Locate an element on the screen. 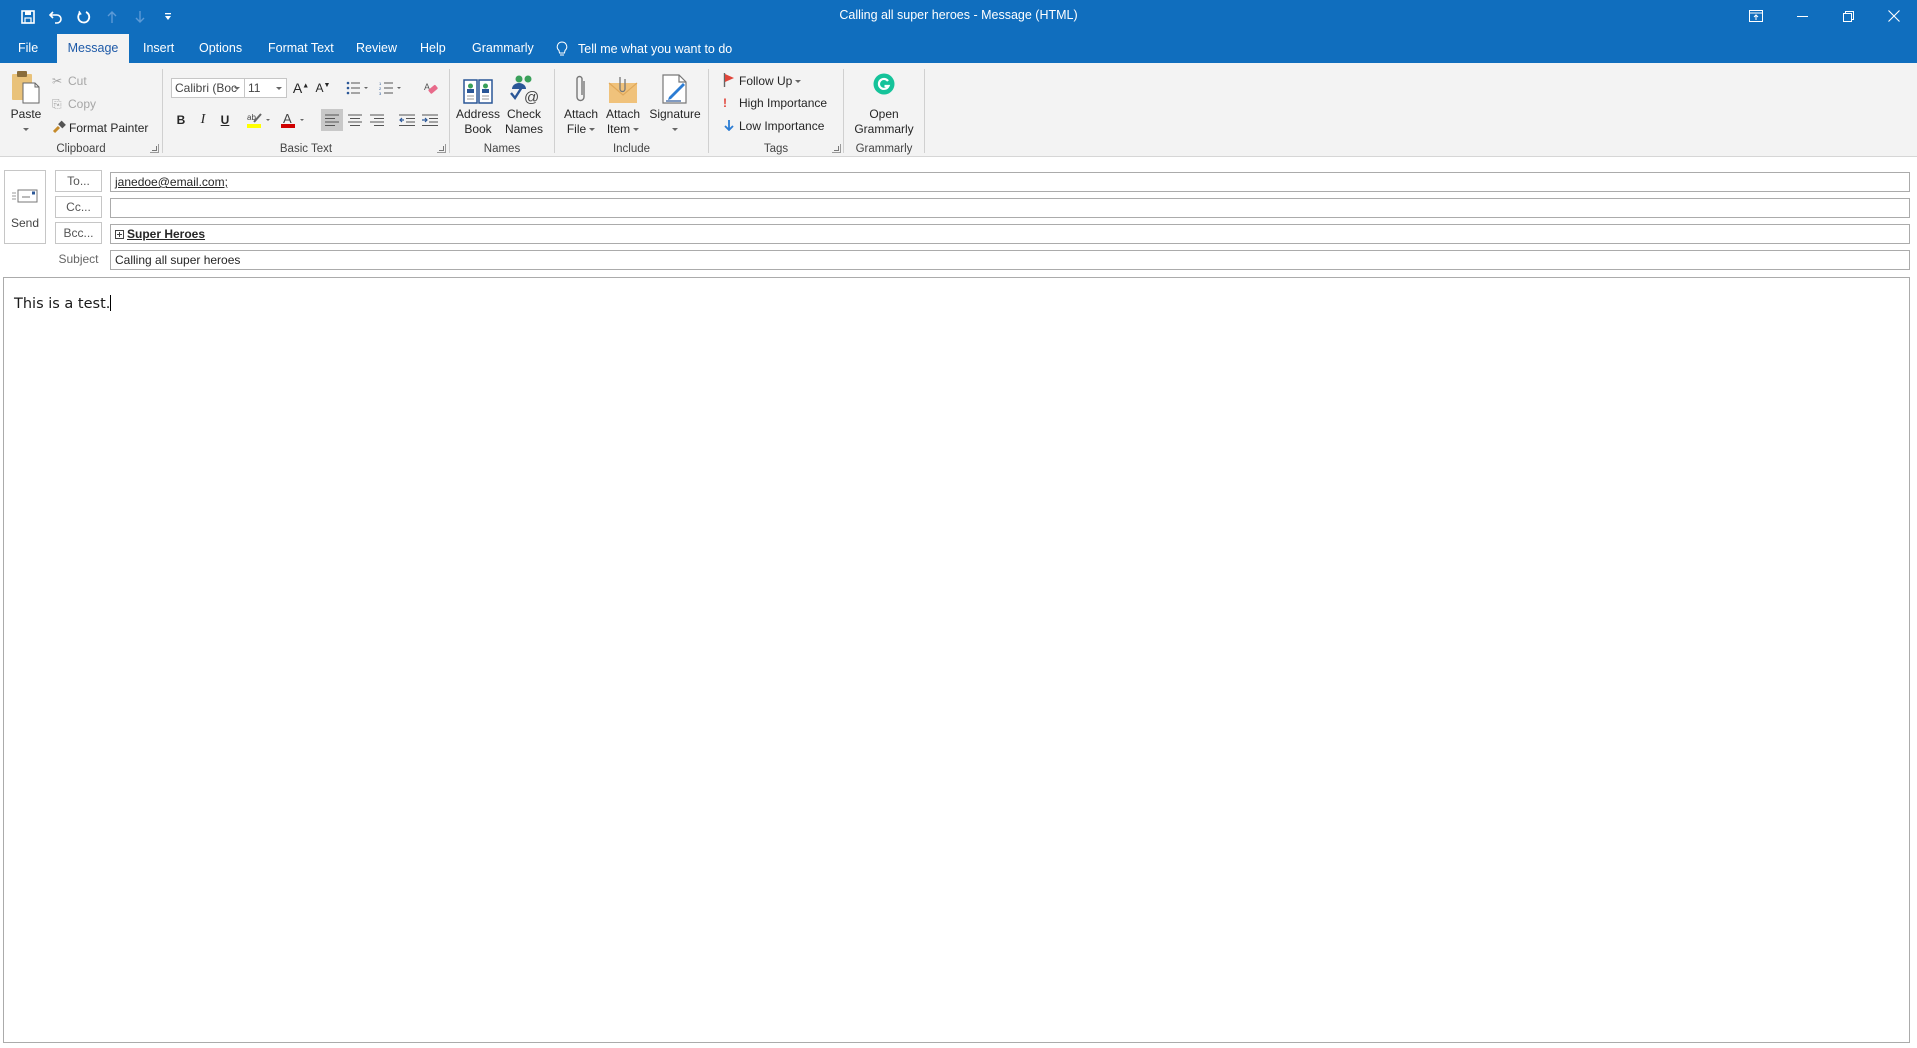 The width and height of the screenshot is (1917, 1048). paste-button: Paste is located at coordinates (26, 103).